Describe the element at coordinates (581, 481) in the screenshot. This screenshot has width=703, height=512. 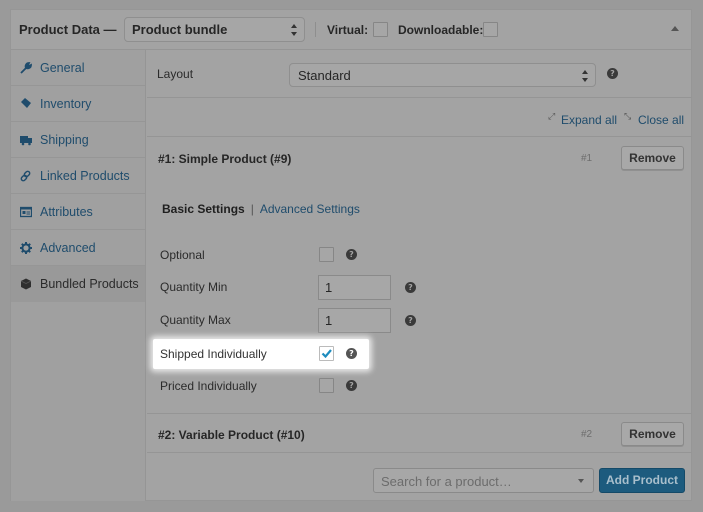
I see `chevron-down-icon` at that location.